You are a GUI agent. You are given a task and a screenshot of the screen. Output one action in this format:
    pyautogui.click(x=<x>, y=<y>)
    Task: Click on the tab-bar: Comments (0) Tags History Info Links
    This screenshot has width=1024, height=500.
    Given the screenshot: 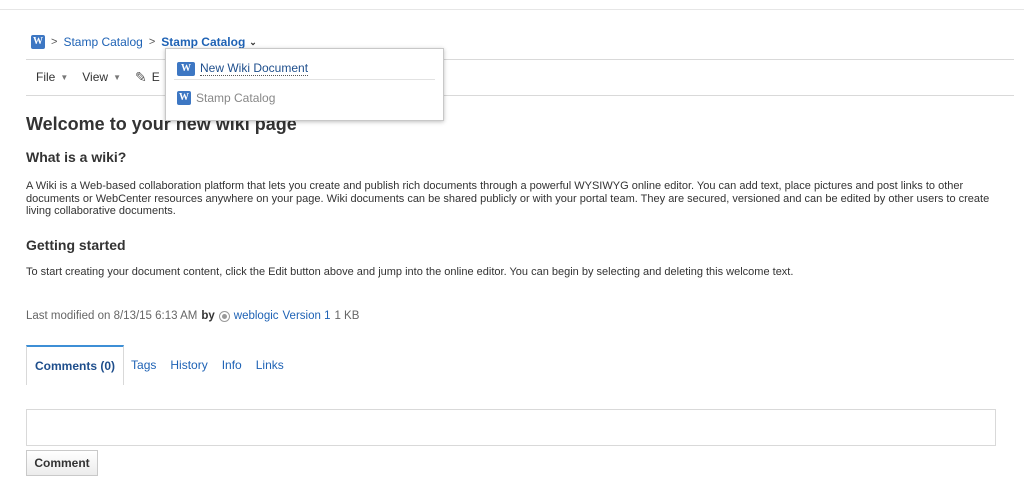 What is the action you would take?
    pyautogui.click(x=158, y=365)
    